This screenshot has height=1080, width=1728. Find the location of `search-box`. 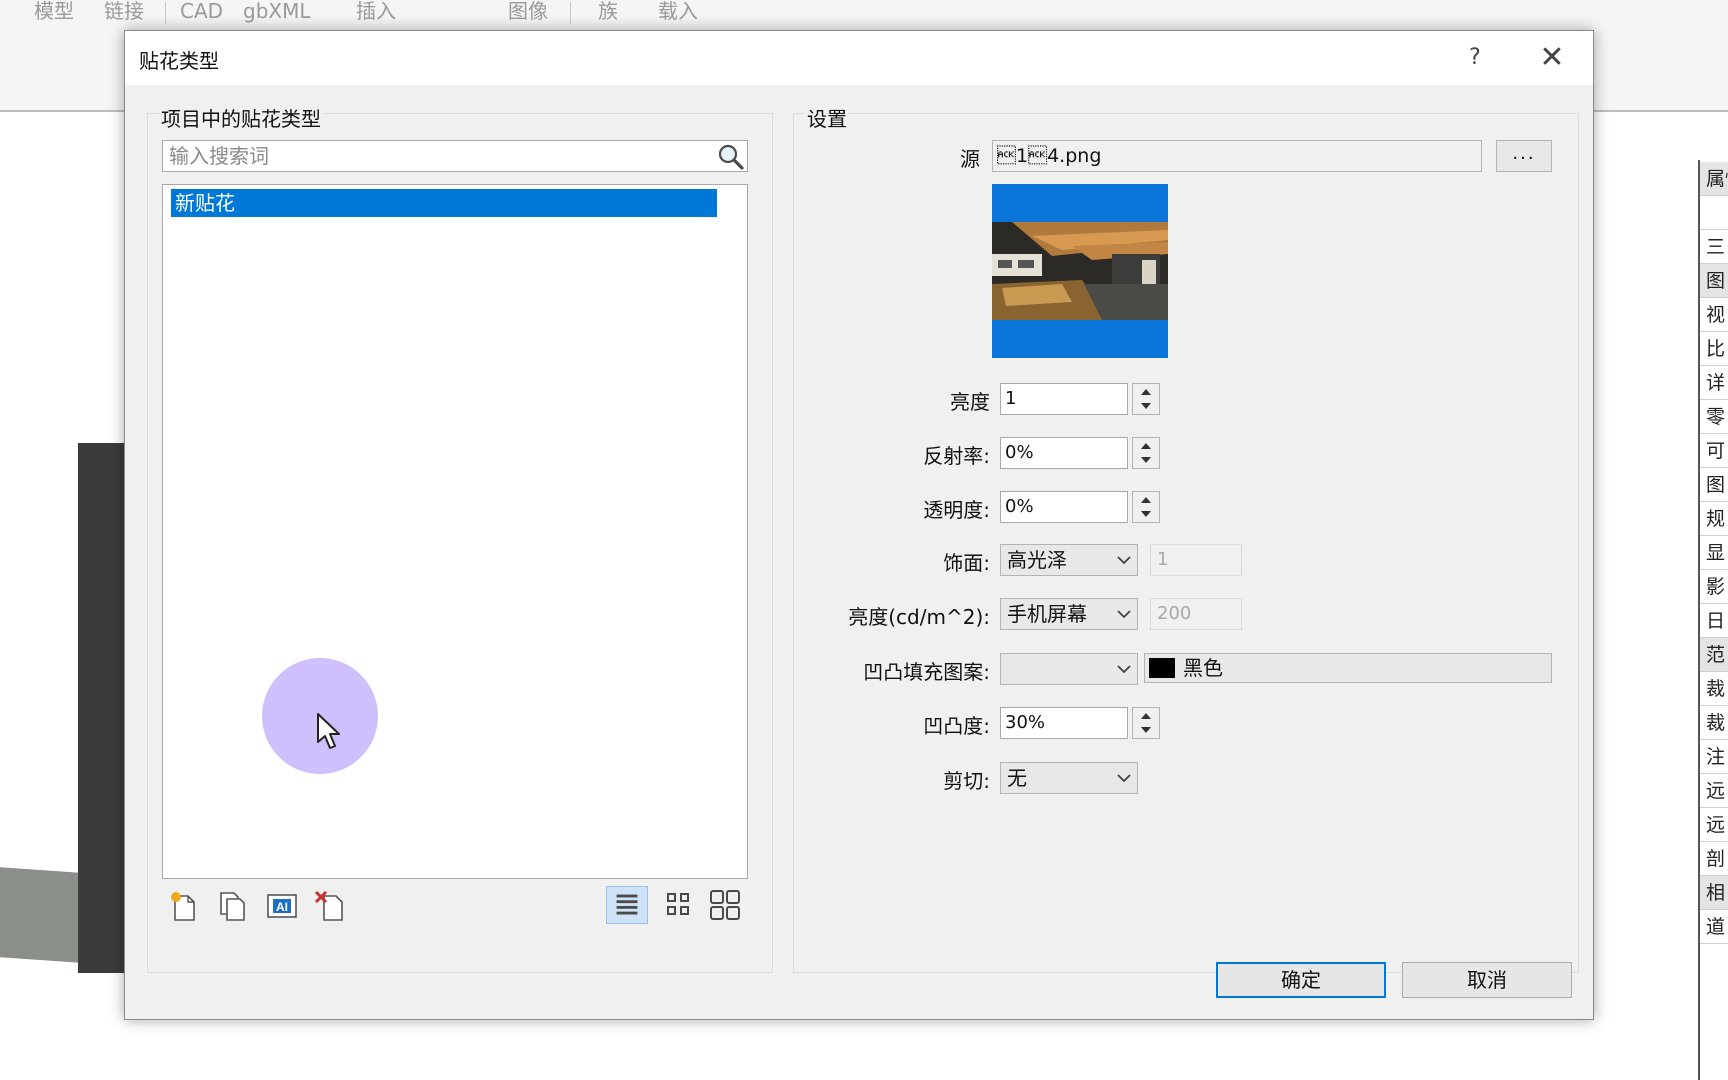

search-box is located at coordinates (455, 156).